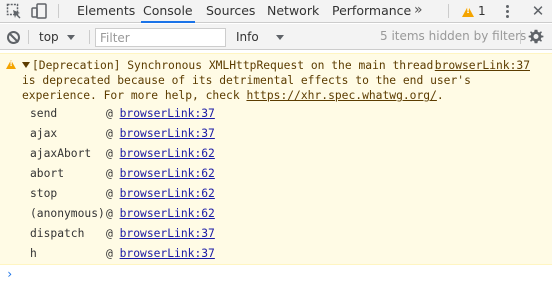 The width and height of the screenshot is (552, 285). I want to click on stack-row: h @ browserLink:37, so click(122, 253).